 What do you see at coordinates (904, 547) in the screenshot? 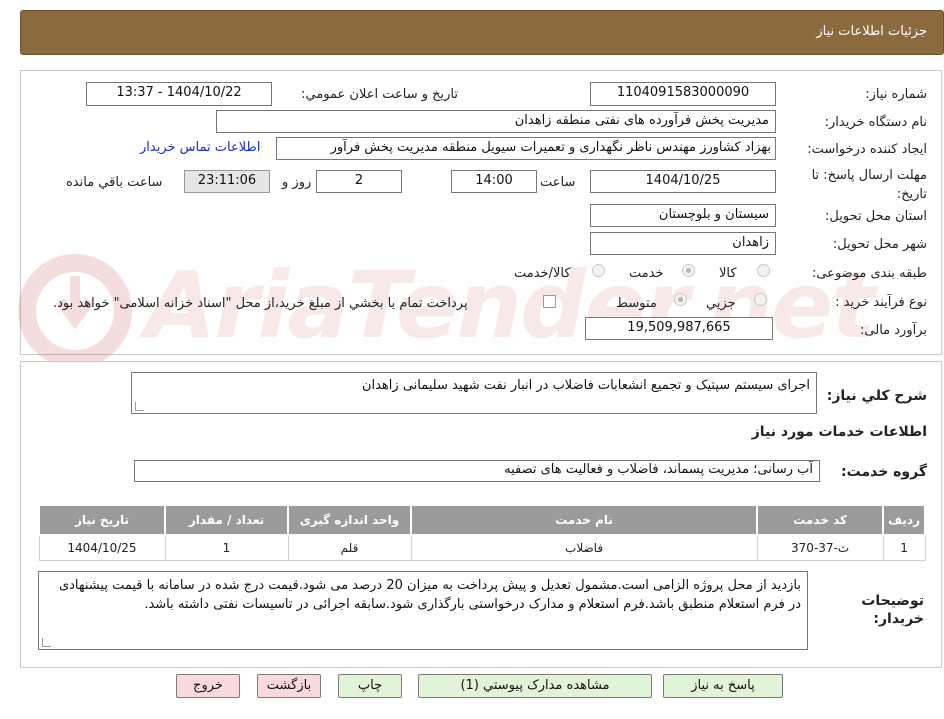
I see `cell-row: 1` at bounding box center [904, 547].